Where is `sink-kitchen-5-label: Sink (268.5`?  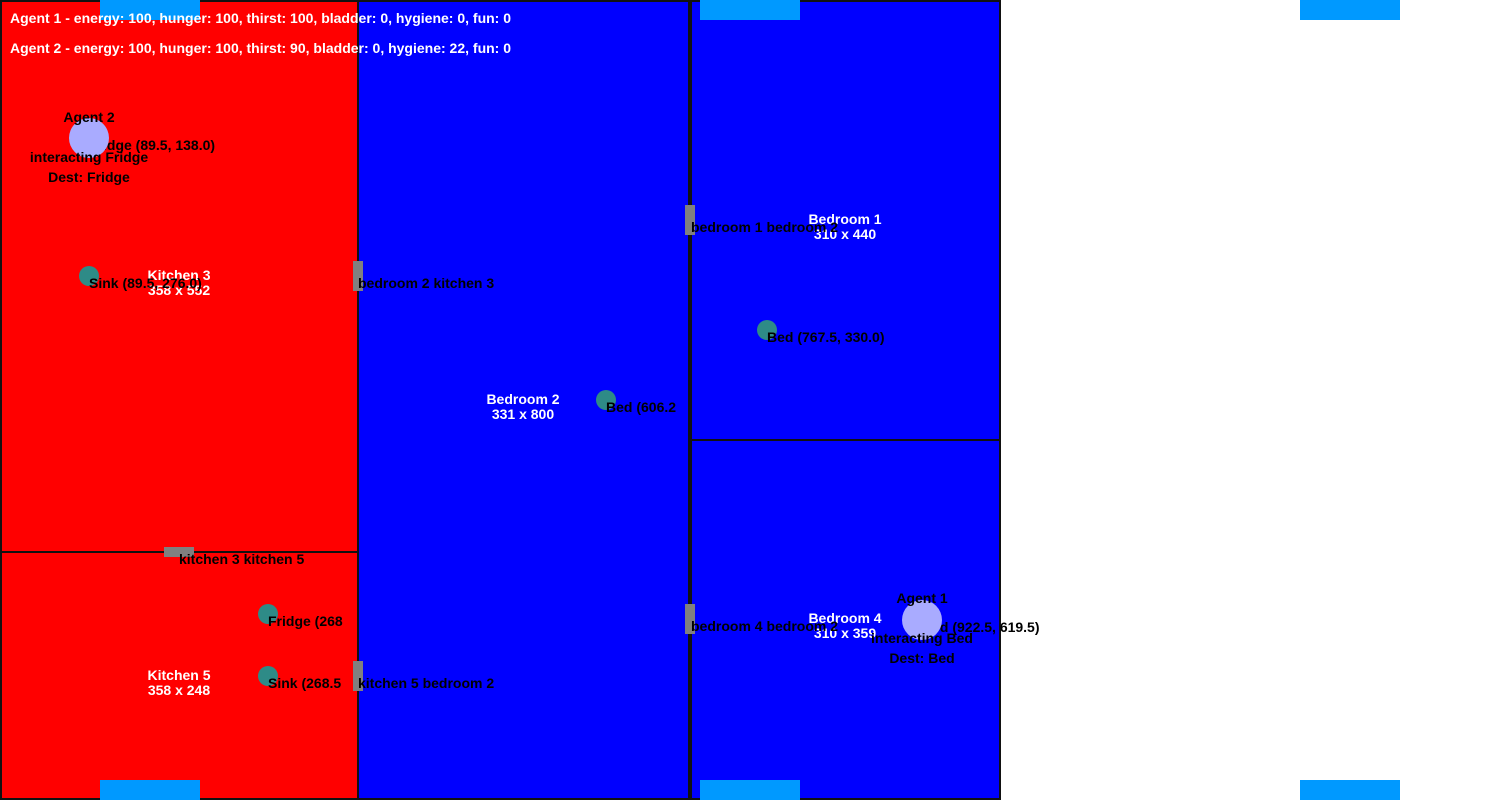 sink-kitchen-5-label: Sink (268.5 is located at coordinates (305, 683).